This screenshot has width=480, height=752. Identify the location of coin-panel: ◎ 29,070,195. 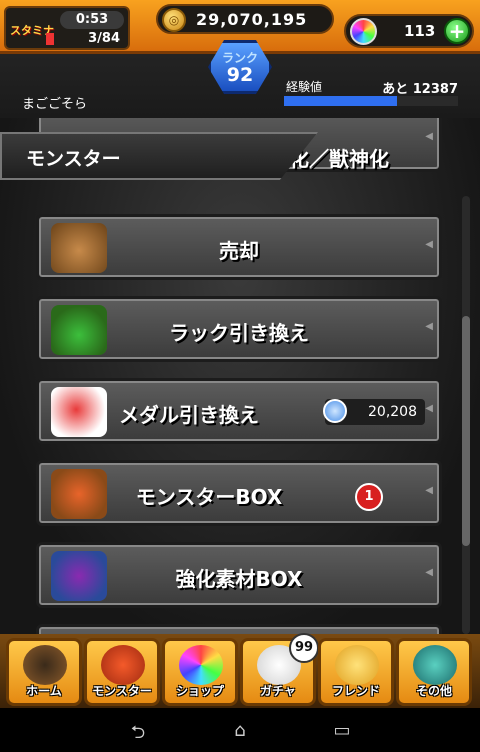
(245, 19).